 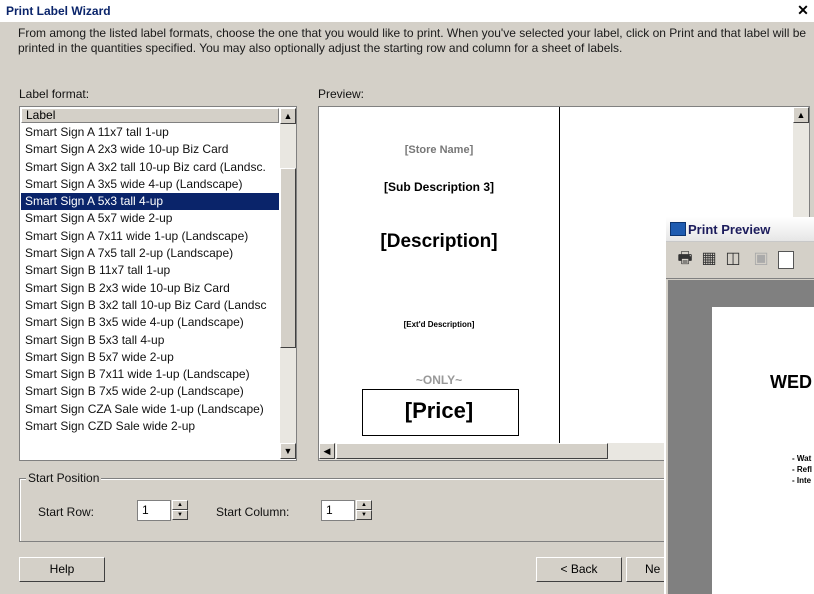 I want to click on list-item: Smart Sign B 7x5 wide 2-up (Landscape), so click(x=150, y=391).